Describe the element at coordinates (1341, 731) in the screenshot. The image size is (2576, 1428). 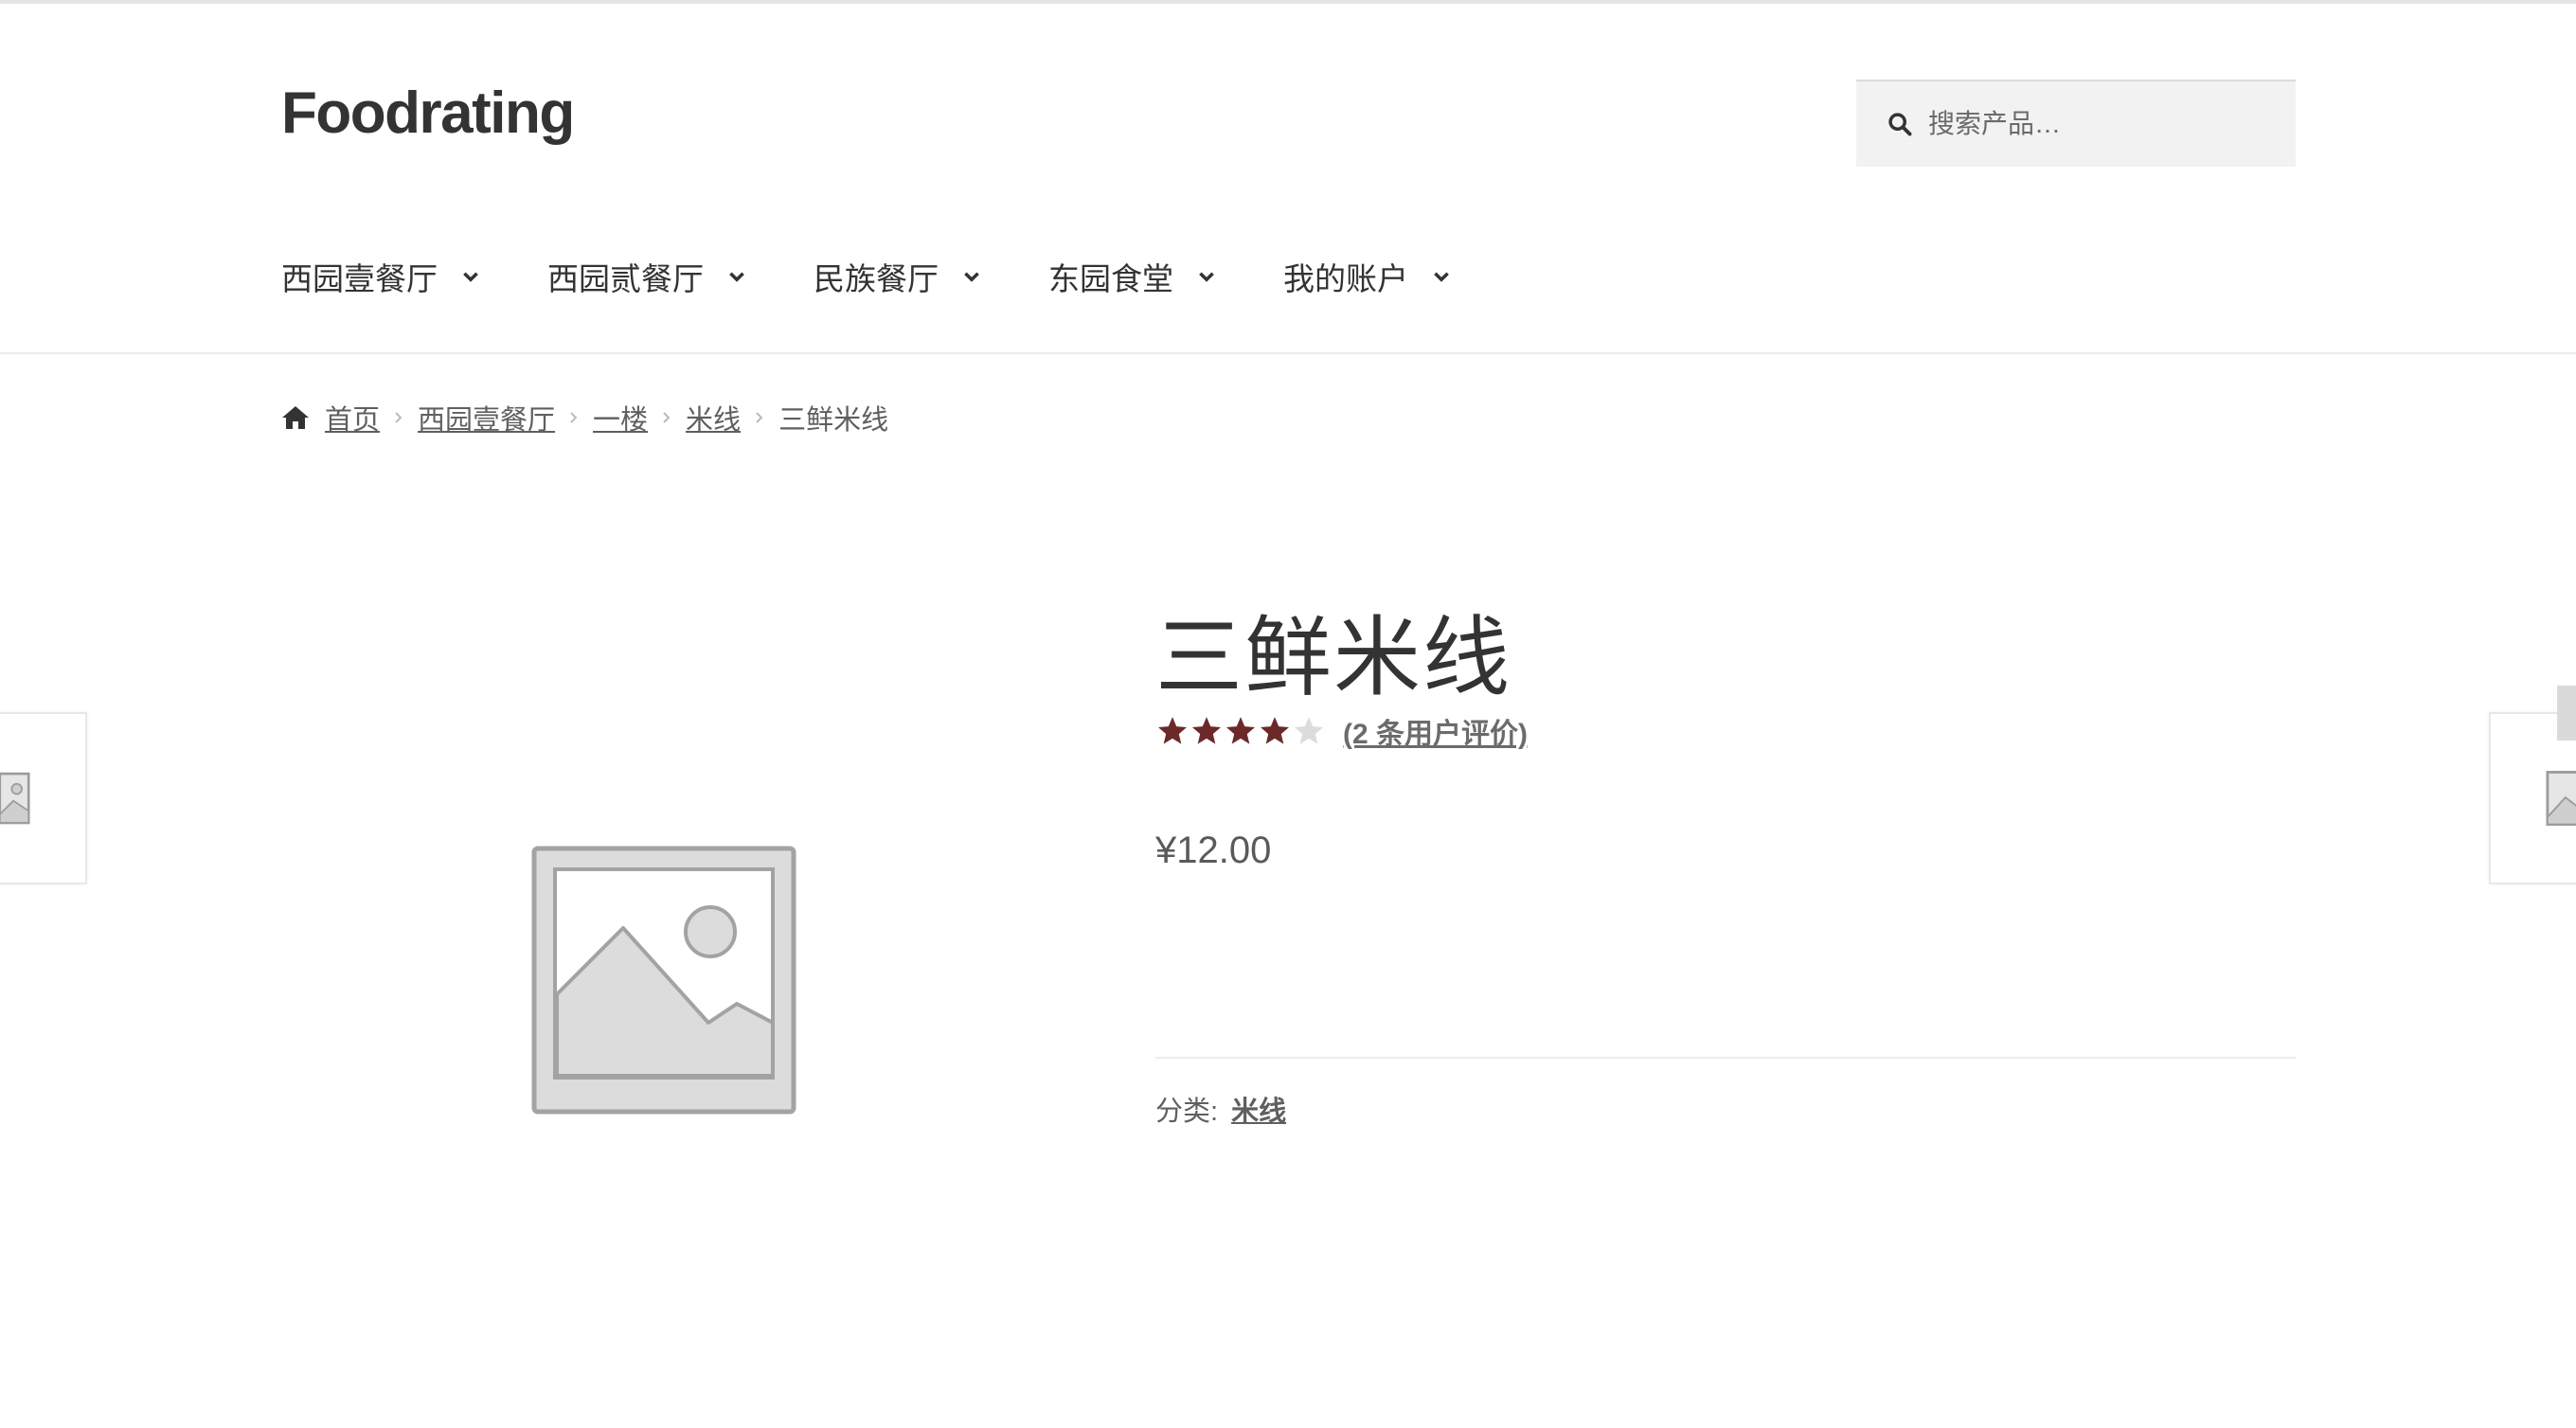
I see `product-rating: (2 条用户评价)` at that location.